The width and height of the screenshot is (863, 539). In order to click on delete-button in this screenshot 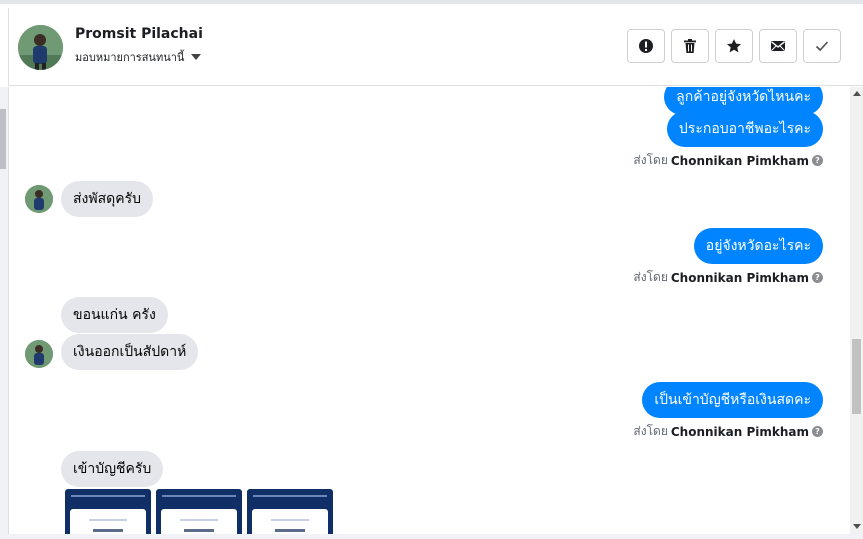, I will do `click(690, 46)`.